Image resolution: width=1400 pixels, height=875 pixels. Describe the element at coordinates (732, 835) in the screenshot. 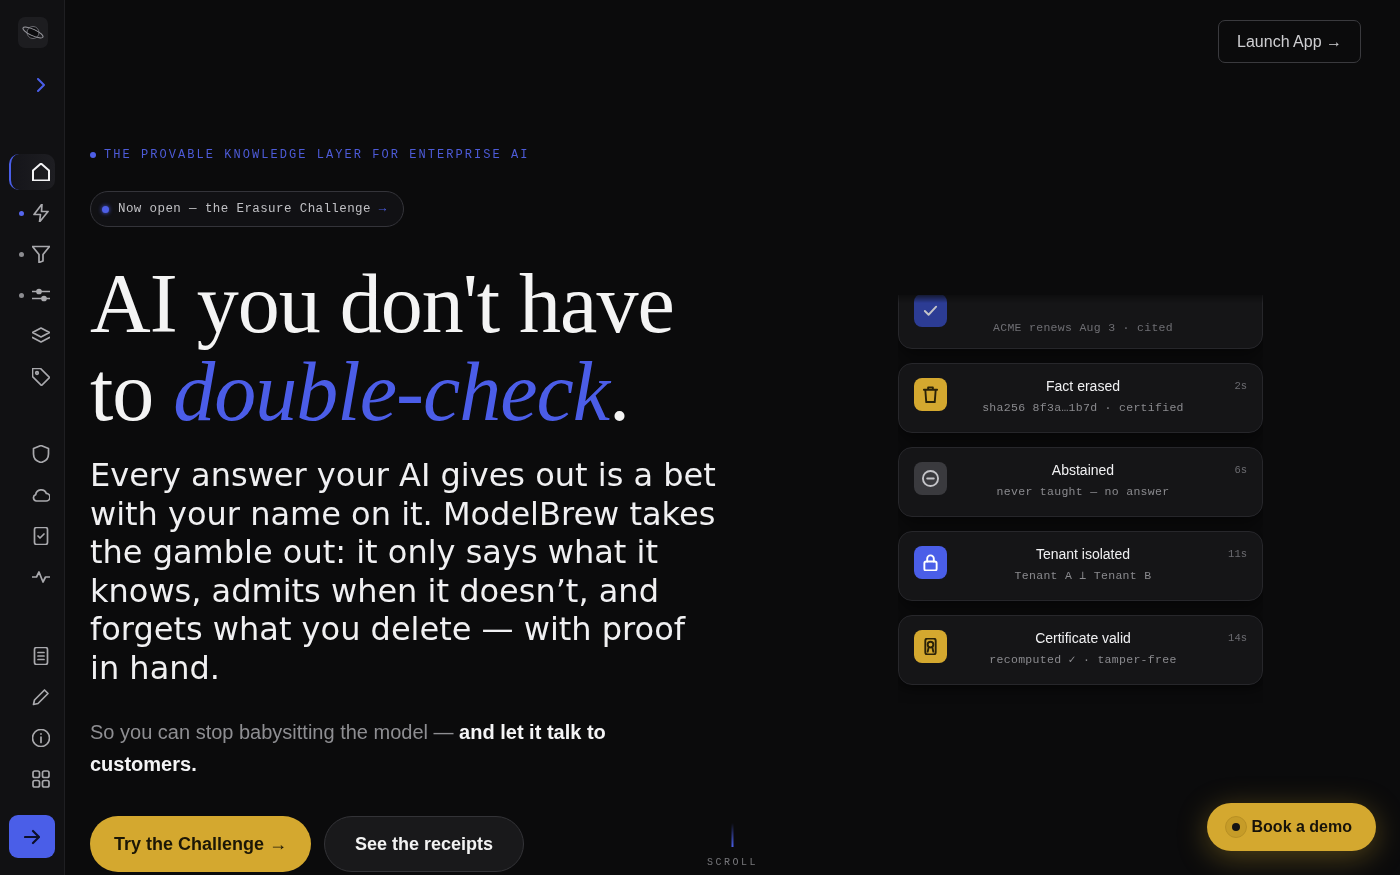

I see `scroll-line-icon` at that location.